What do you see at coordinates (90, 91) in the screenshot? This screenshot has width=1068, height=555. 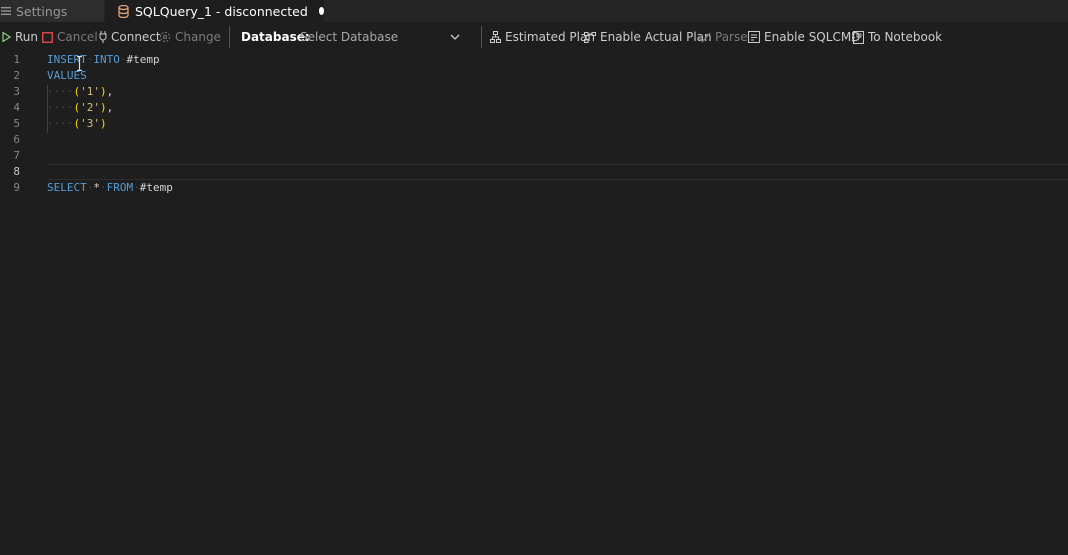 I see `code-token: '1'` at bounding box center [90, 91].